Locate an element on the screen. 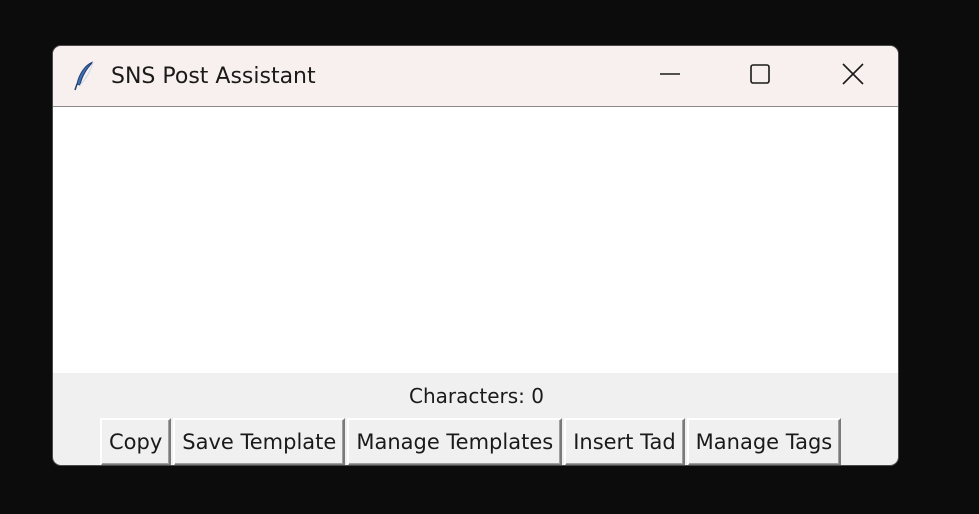 The image size is (979, 514). copy-button: Copy is located at coordinates (136, 441).